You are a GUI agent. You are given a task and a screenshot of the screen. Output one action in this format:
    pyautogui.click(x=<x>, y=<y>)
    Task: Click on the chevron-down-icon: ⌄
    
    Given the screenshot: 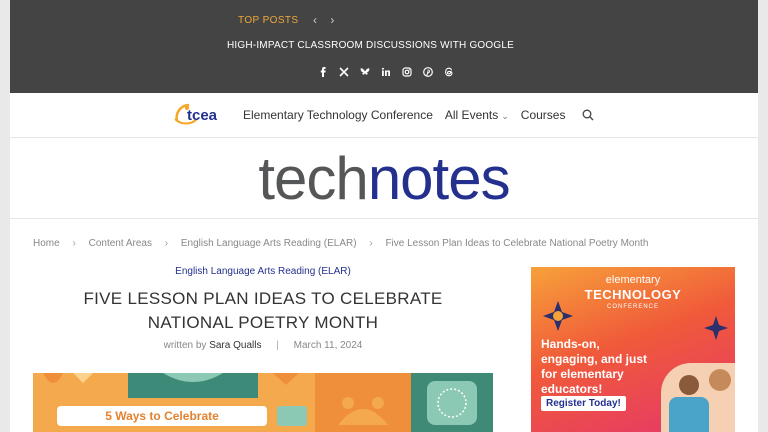 What is the action you would take?
    pyautogui.click(x=505, y=116)
    